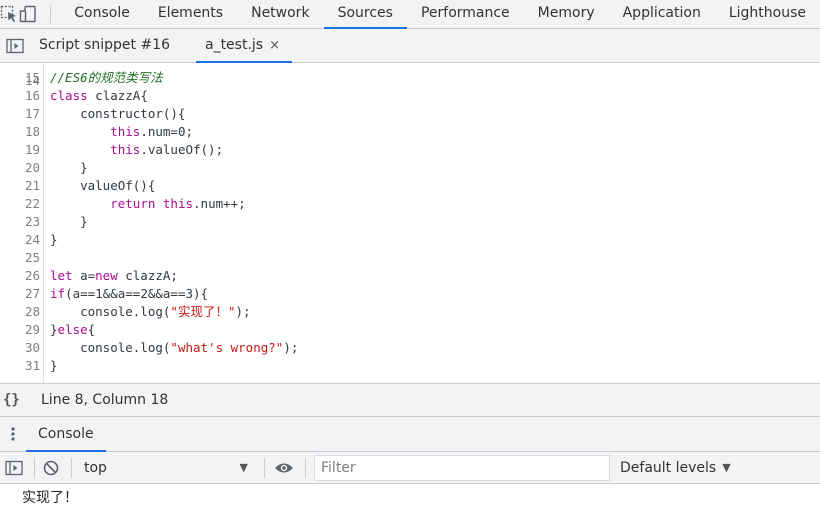  What do you see at coordinates (20, 258) in the screenshot?
I see `line-number: 25` at bounding box center [20, 258].